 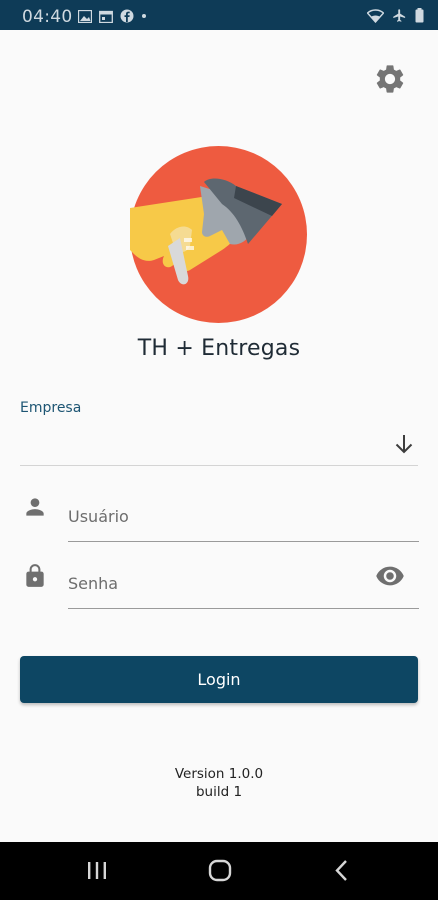 What do you see at coordinates (47, 17) in the screenshot?
I see `status-time: 04:40` at bounding box center [47, 17].